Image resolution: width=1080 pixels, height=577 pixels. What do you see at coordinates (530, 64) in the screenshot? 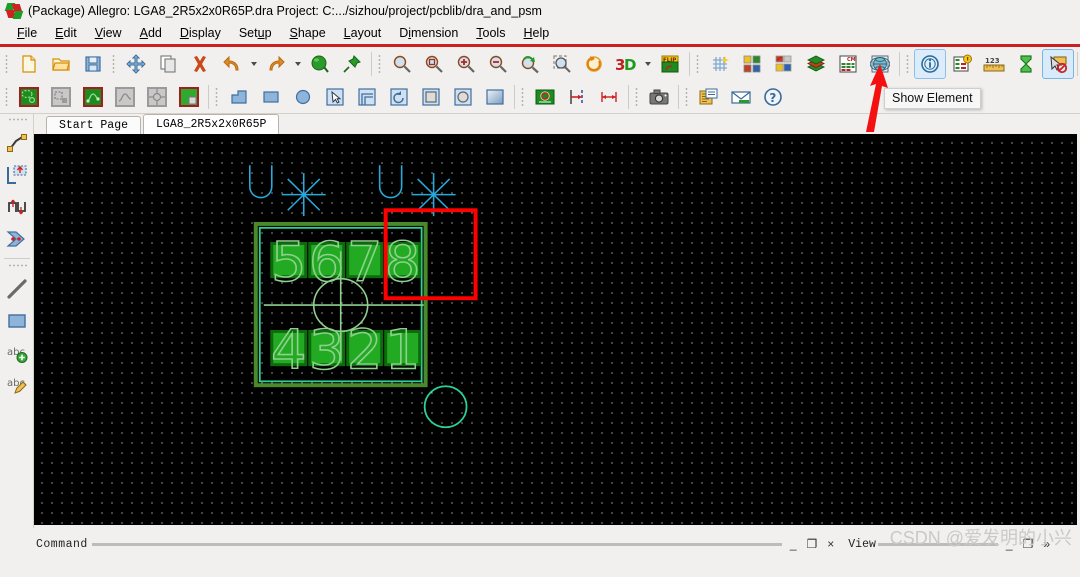
I see `zoom-previous-button` at bounding box center [530, 64].